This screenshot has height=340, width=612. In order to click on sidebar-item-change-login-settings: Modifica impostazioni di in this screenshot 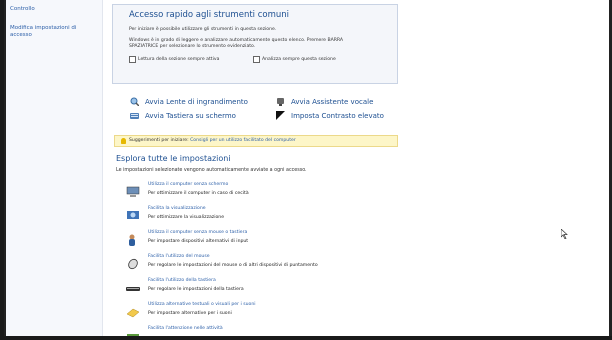, I will do `click(43, 28)`.